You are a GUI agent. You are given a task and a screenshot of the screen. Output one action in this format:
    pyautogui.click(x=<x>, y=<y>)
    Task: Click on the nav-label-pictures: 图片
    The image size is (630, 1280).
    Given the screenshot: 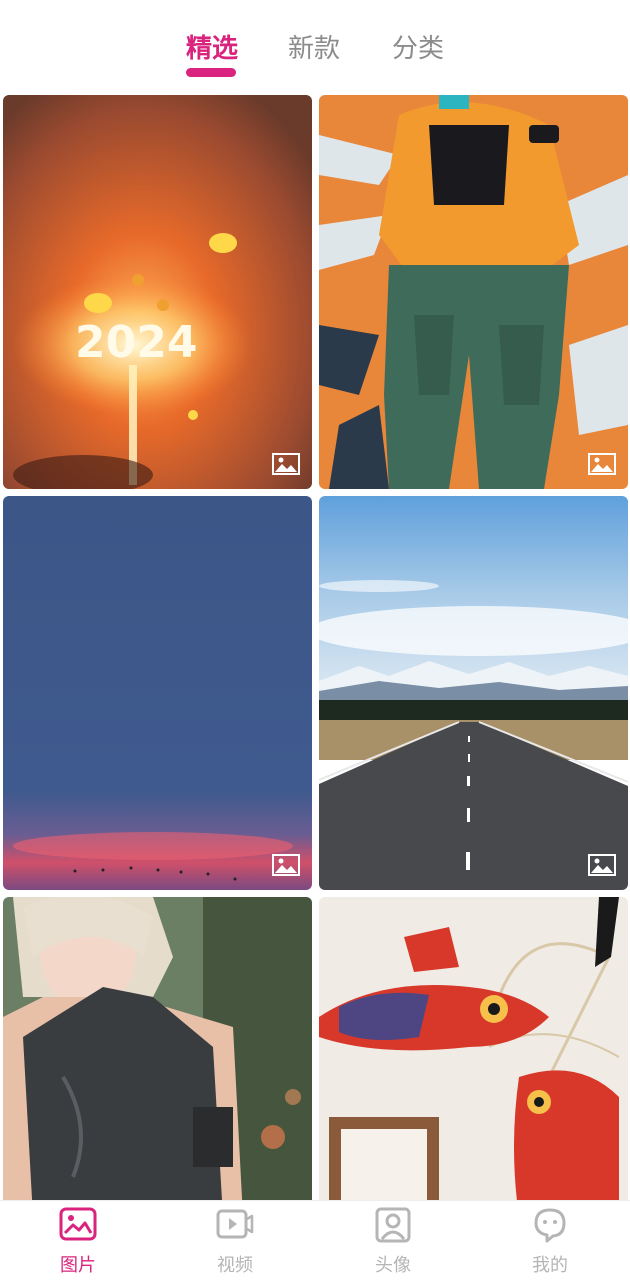 What is the action you would take?
    pyautogui.click(x=78, y=1265)
    